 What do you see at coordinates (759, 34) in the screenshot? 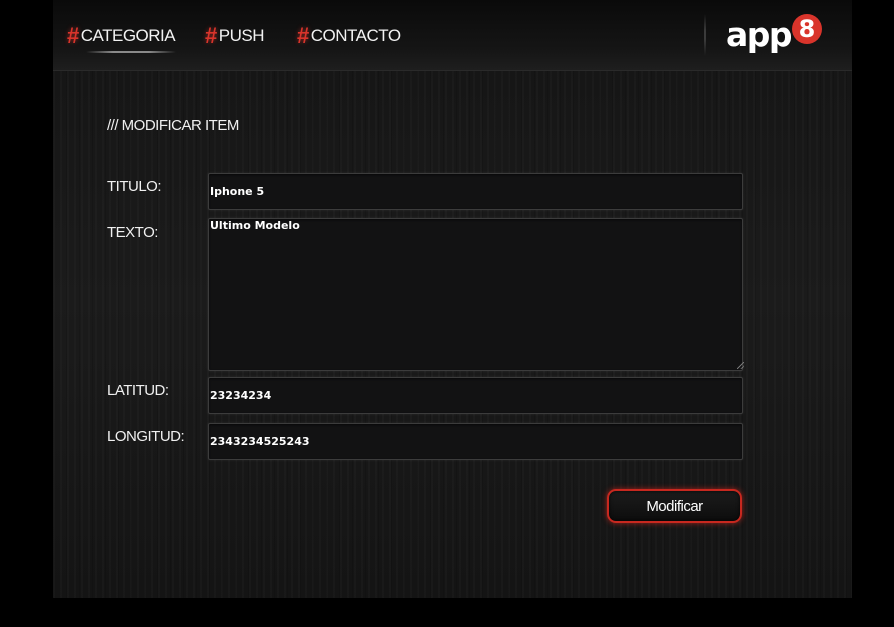
I see `logo-text: app` at bounding box center [759, 34].